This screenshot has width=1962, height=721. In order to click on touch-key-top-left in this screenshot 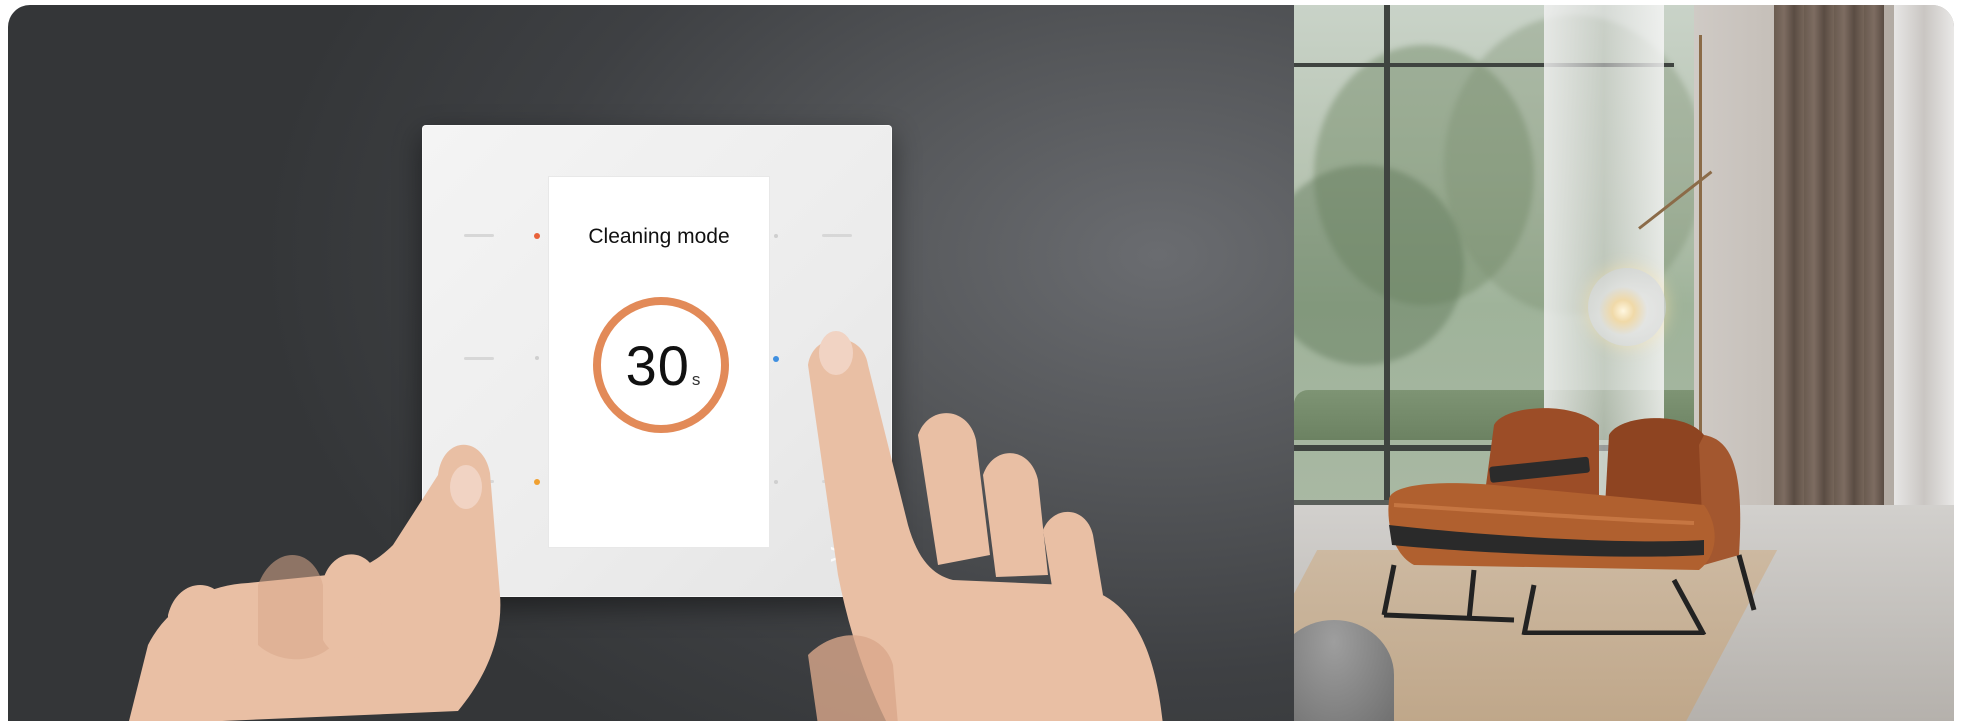, I will do `click(479, 235)`.